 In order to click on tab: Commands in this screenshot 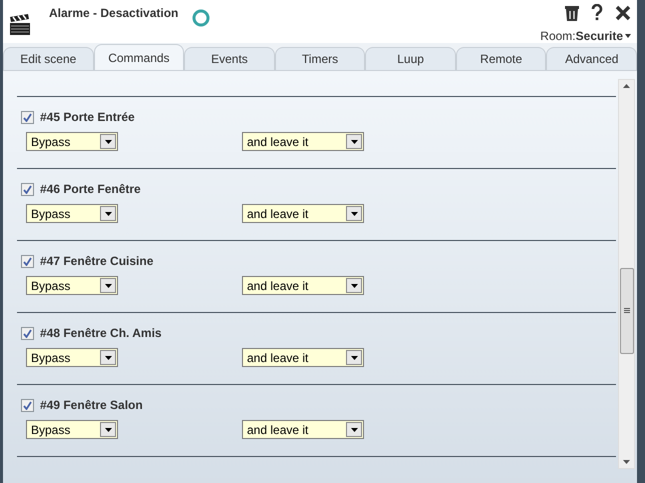, I will do `click(139, 57)`.